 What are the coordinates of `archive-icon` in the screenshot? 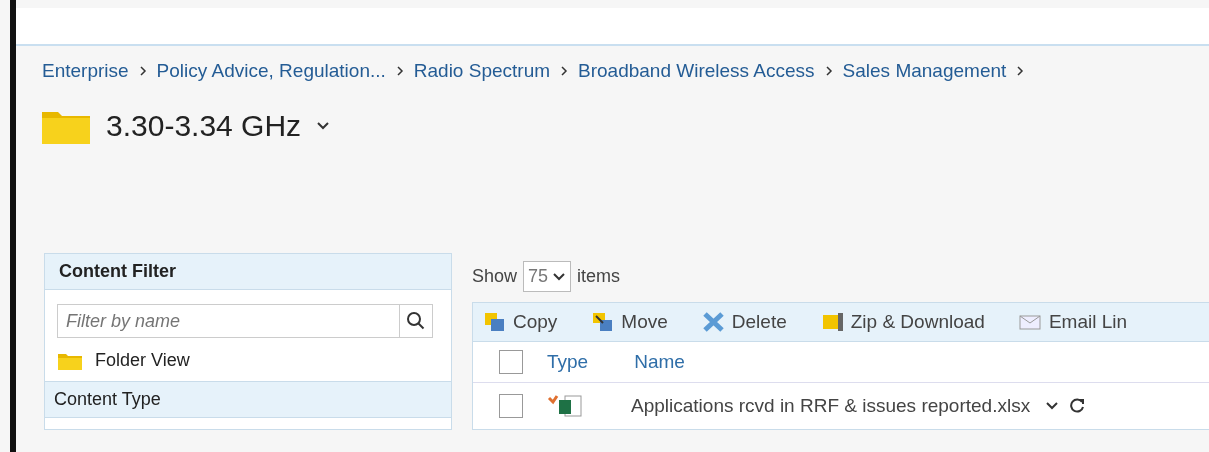 It's located at (832, 322).